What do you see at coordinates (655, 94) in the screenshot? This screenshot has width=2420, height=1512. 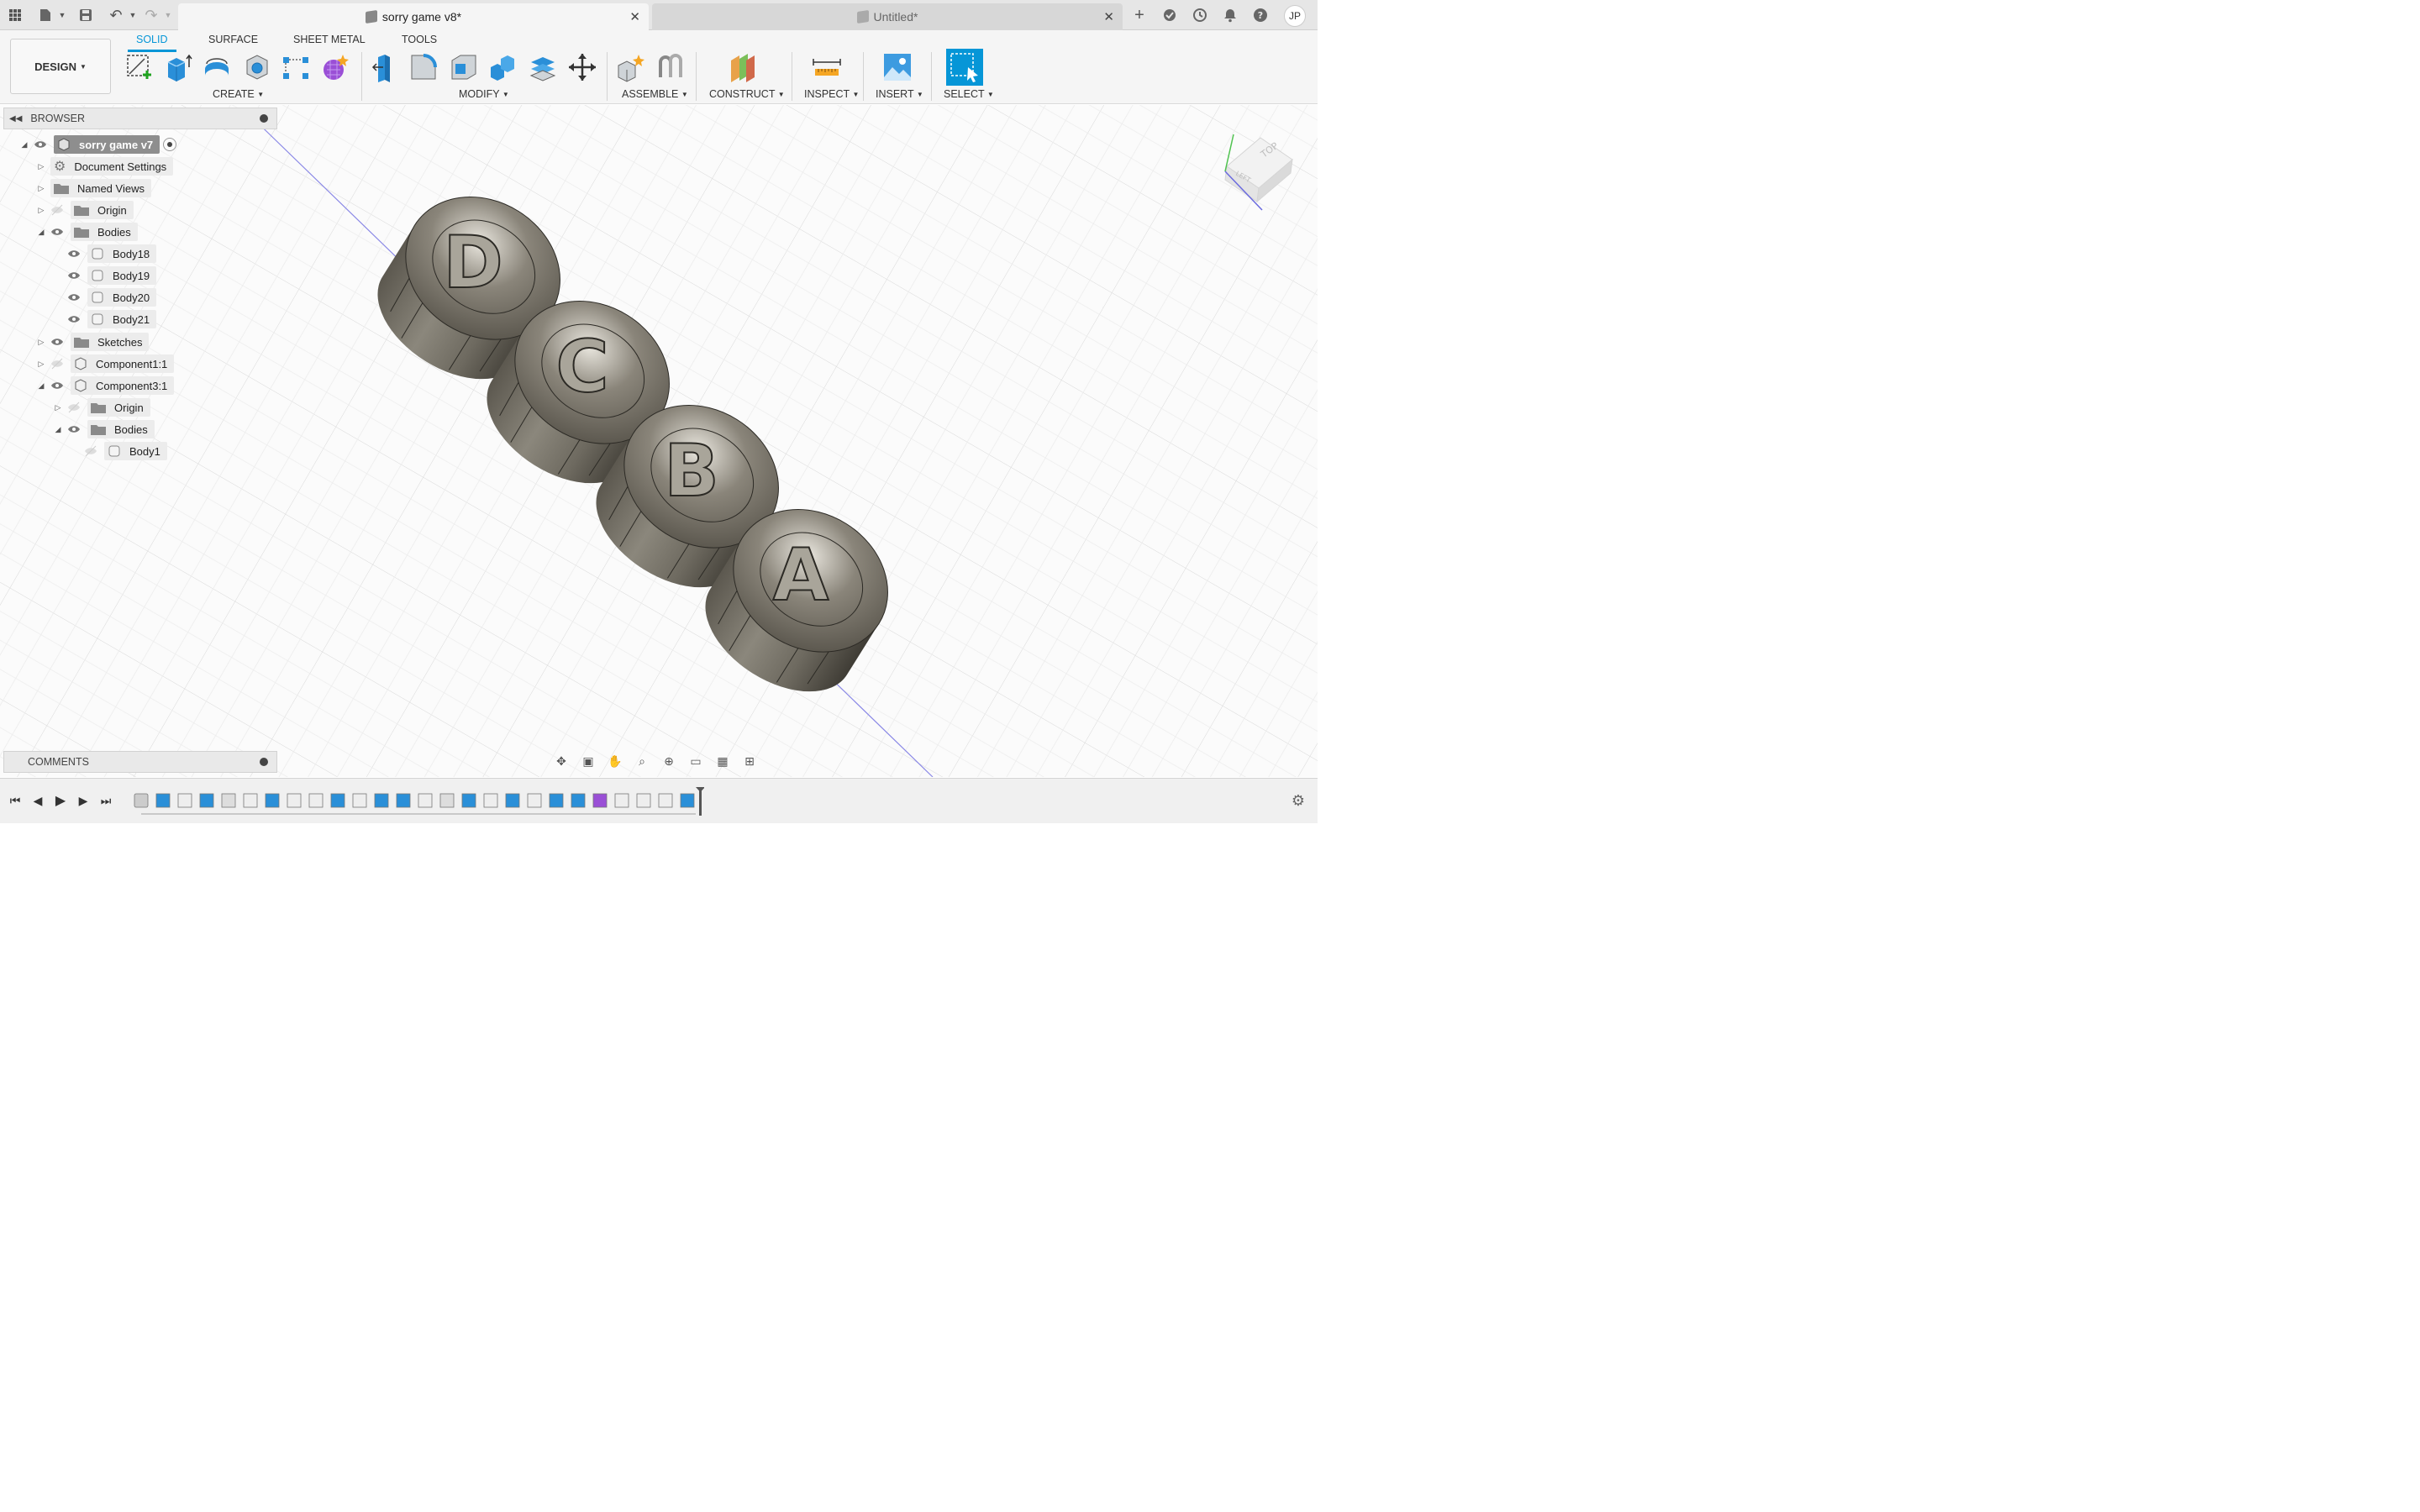 I see `assemble-menu: ASSEMBLE ▼` at bounding box center [655, 94].